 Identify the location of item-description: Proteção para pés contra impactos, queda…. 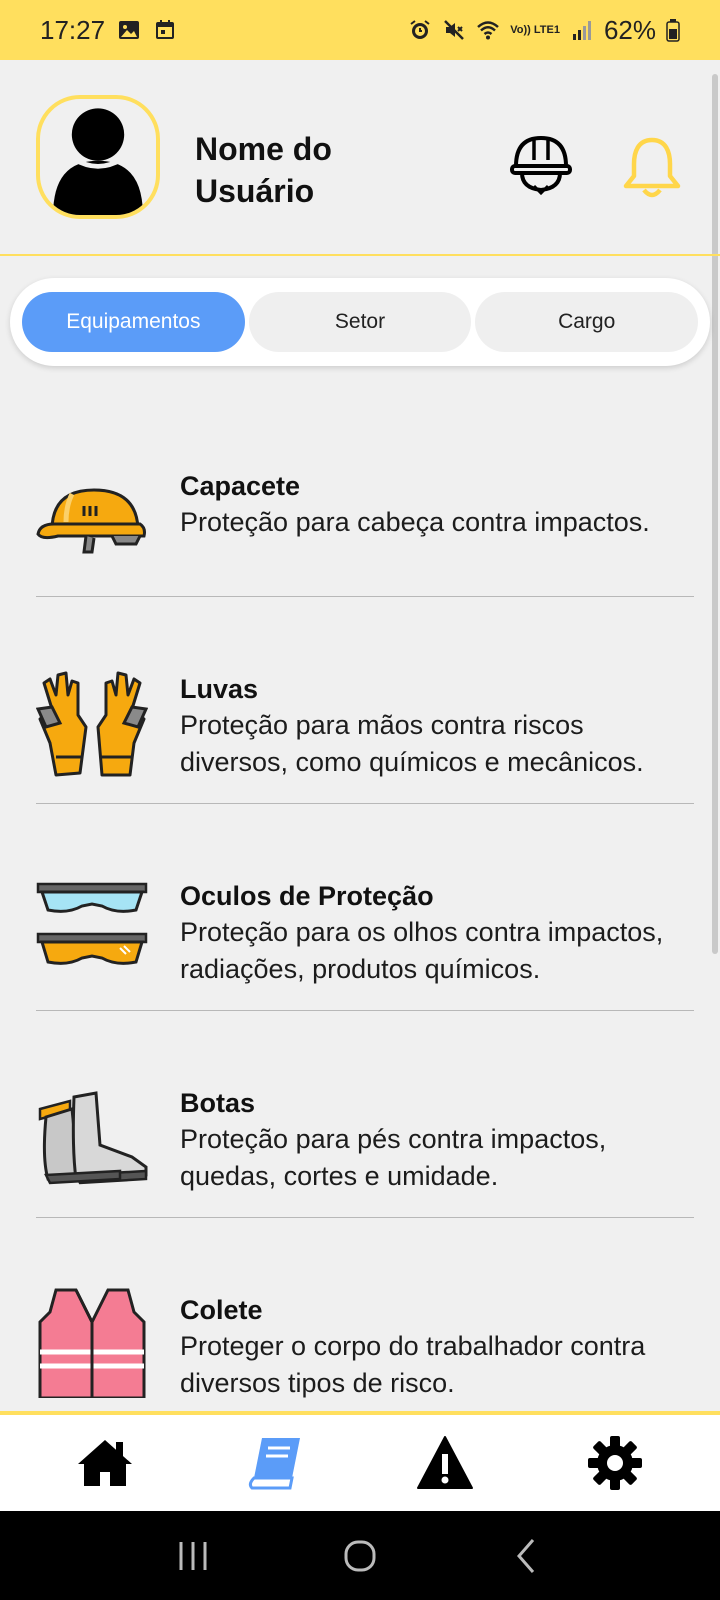
(393, 1157).